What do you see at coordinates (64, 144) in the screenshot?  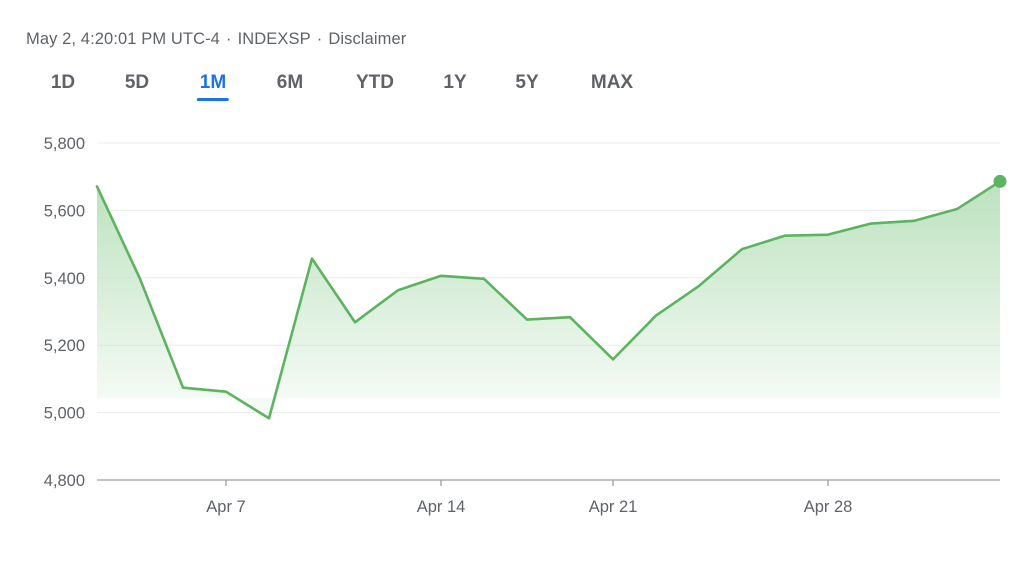 I see `y-tick-label: 5,800` at bounding box center [64, 144].